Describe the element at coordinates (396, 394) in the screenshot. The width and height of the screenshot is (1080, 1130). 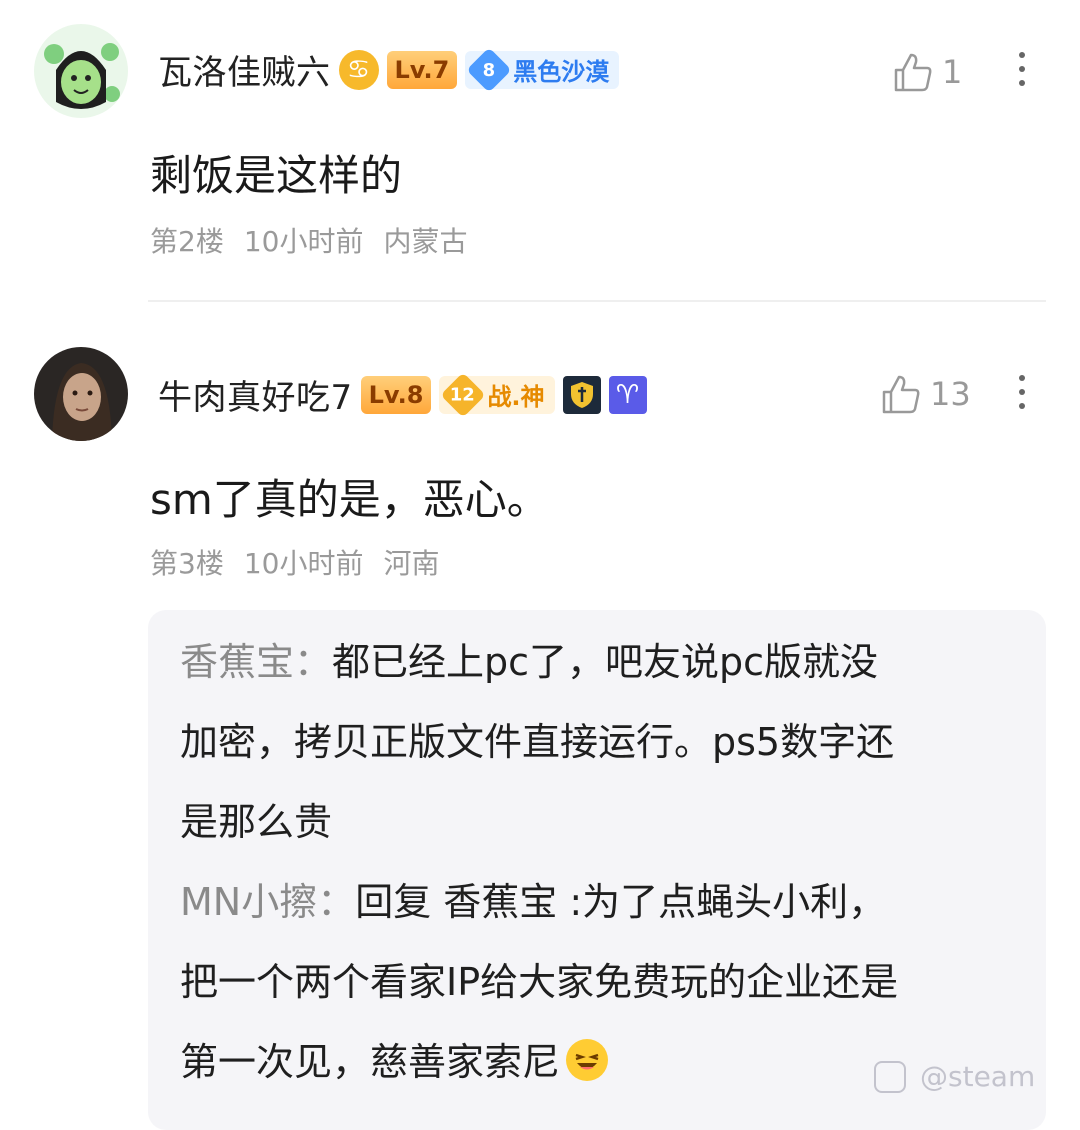
I see `level-badge: Lv.8` at that location.